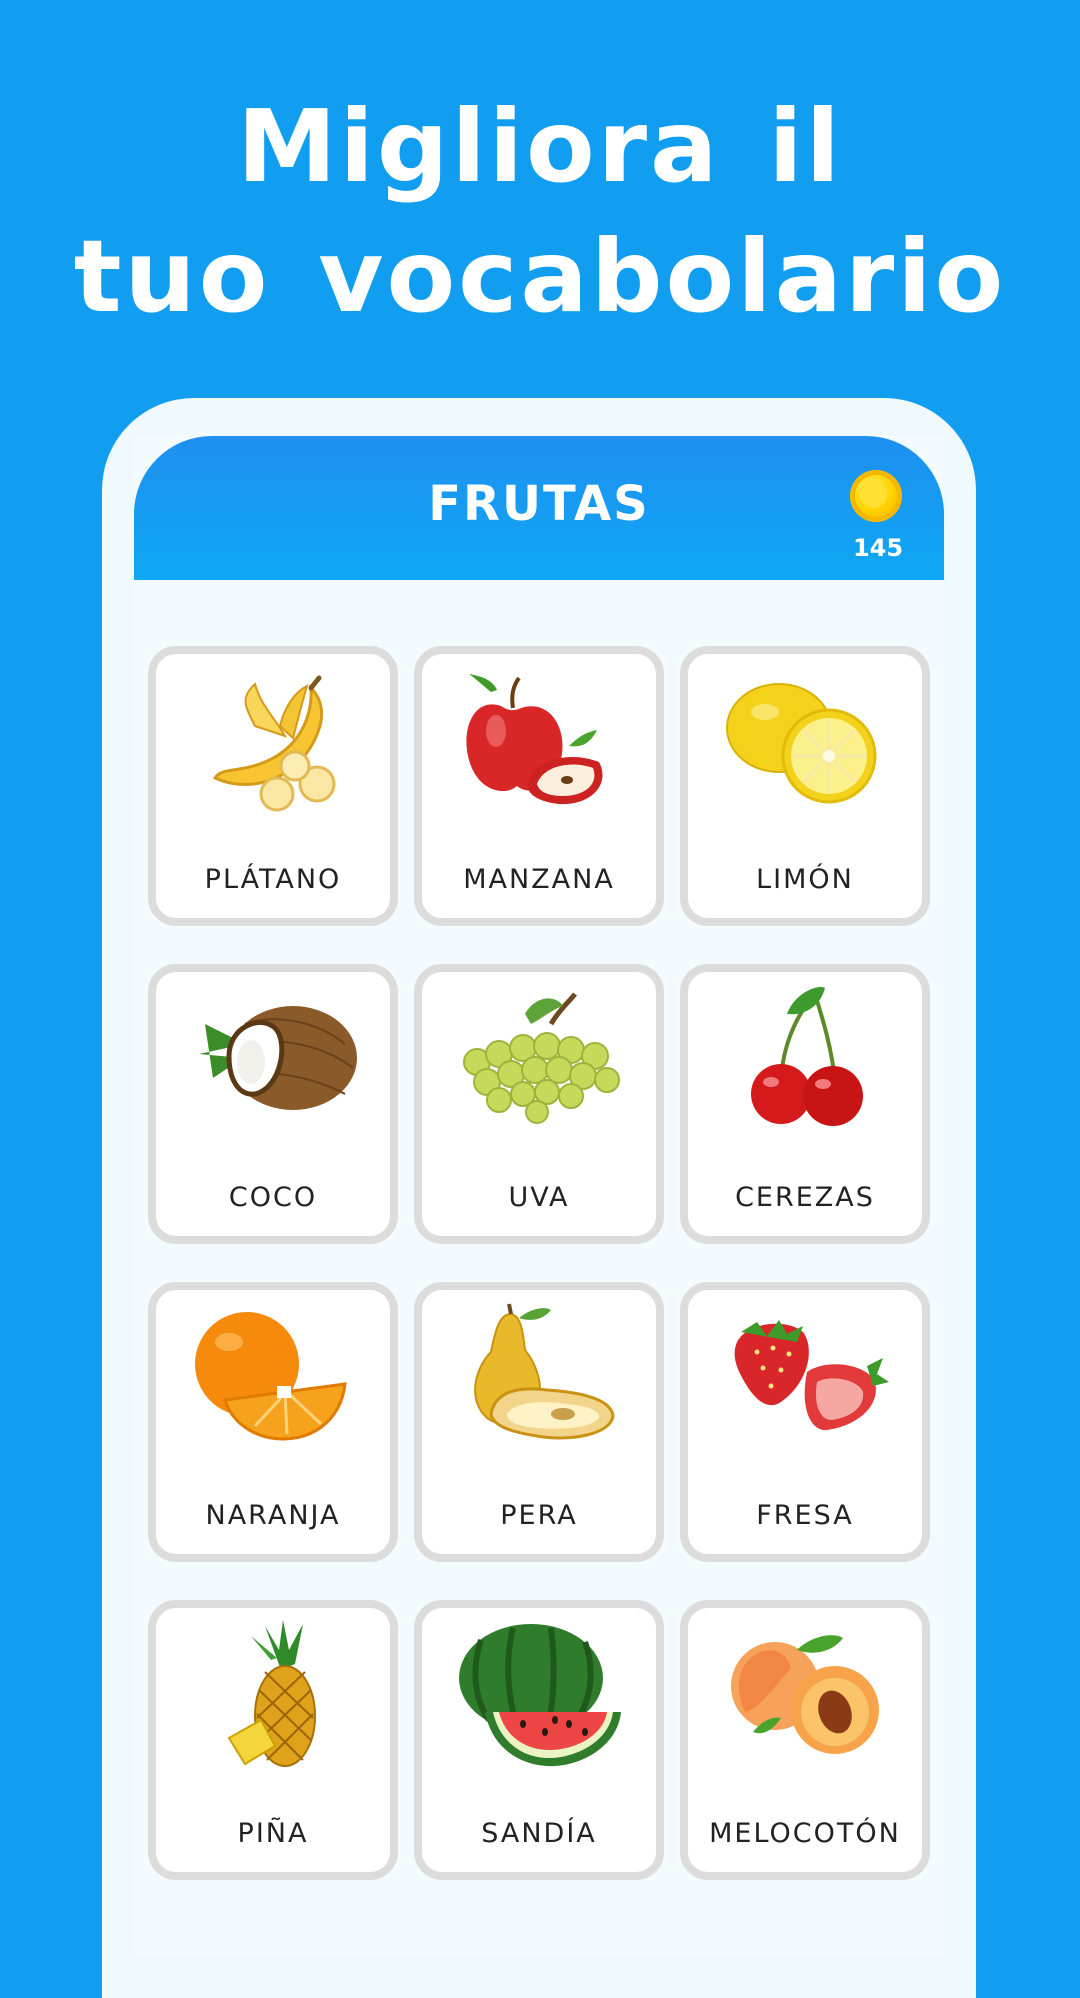  Describe the element at coordinates (805, 1515) in the screenshot. I see `card-label: FRESA` at that location.